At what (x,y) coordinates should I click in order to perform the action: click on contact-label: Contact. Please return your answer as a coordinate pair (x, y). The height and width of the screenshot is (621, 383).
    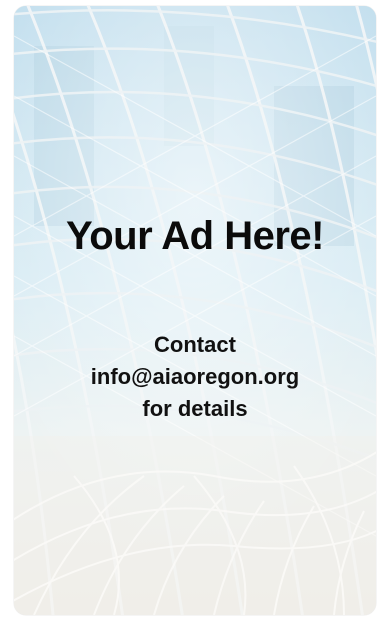
    Looking at the image, I should click on (195, 344).